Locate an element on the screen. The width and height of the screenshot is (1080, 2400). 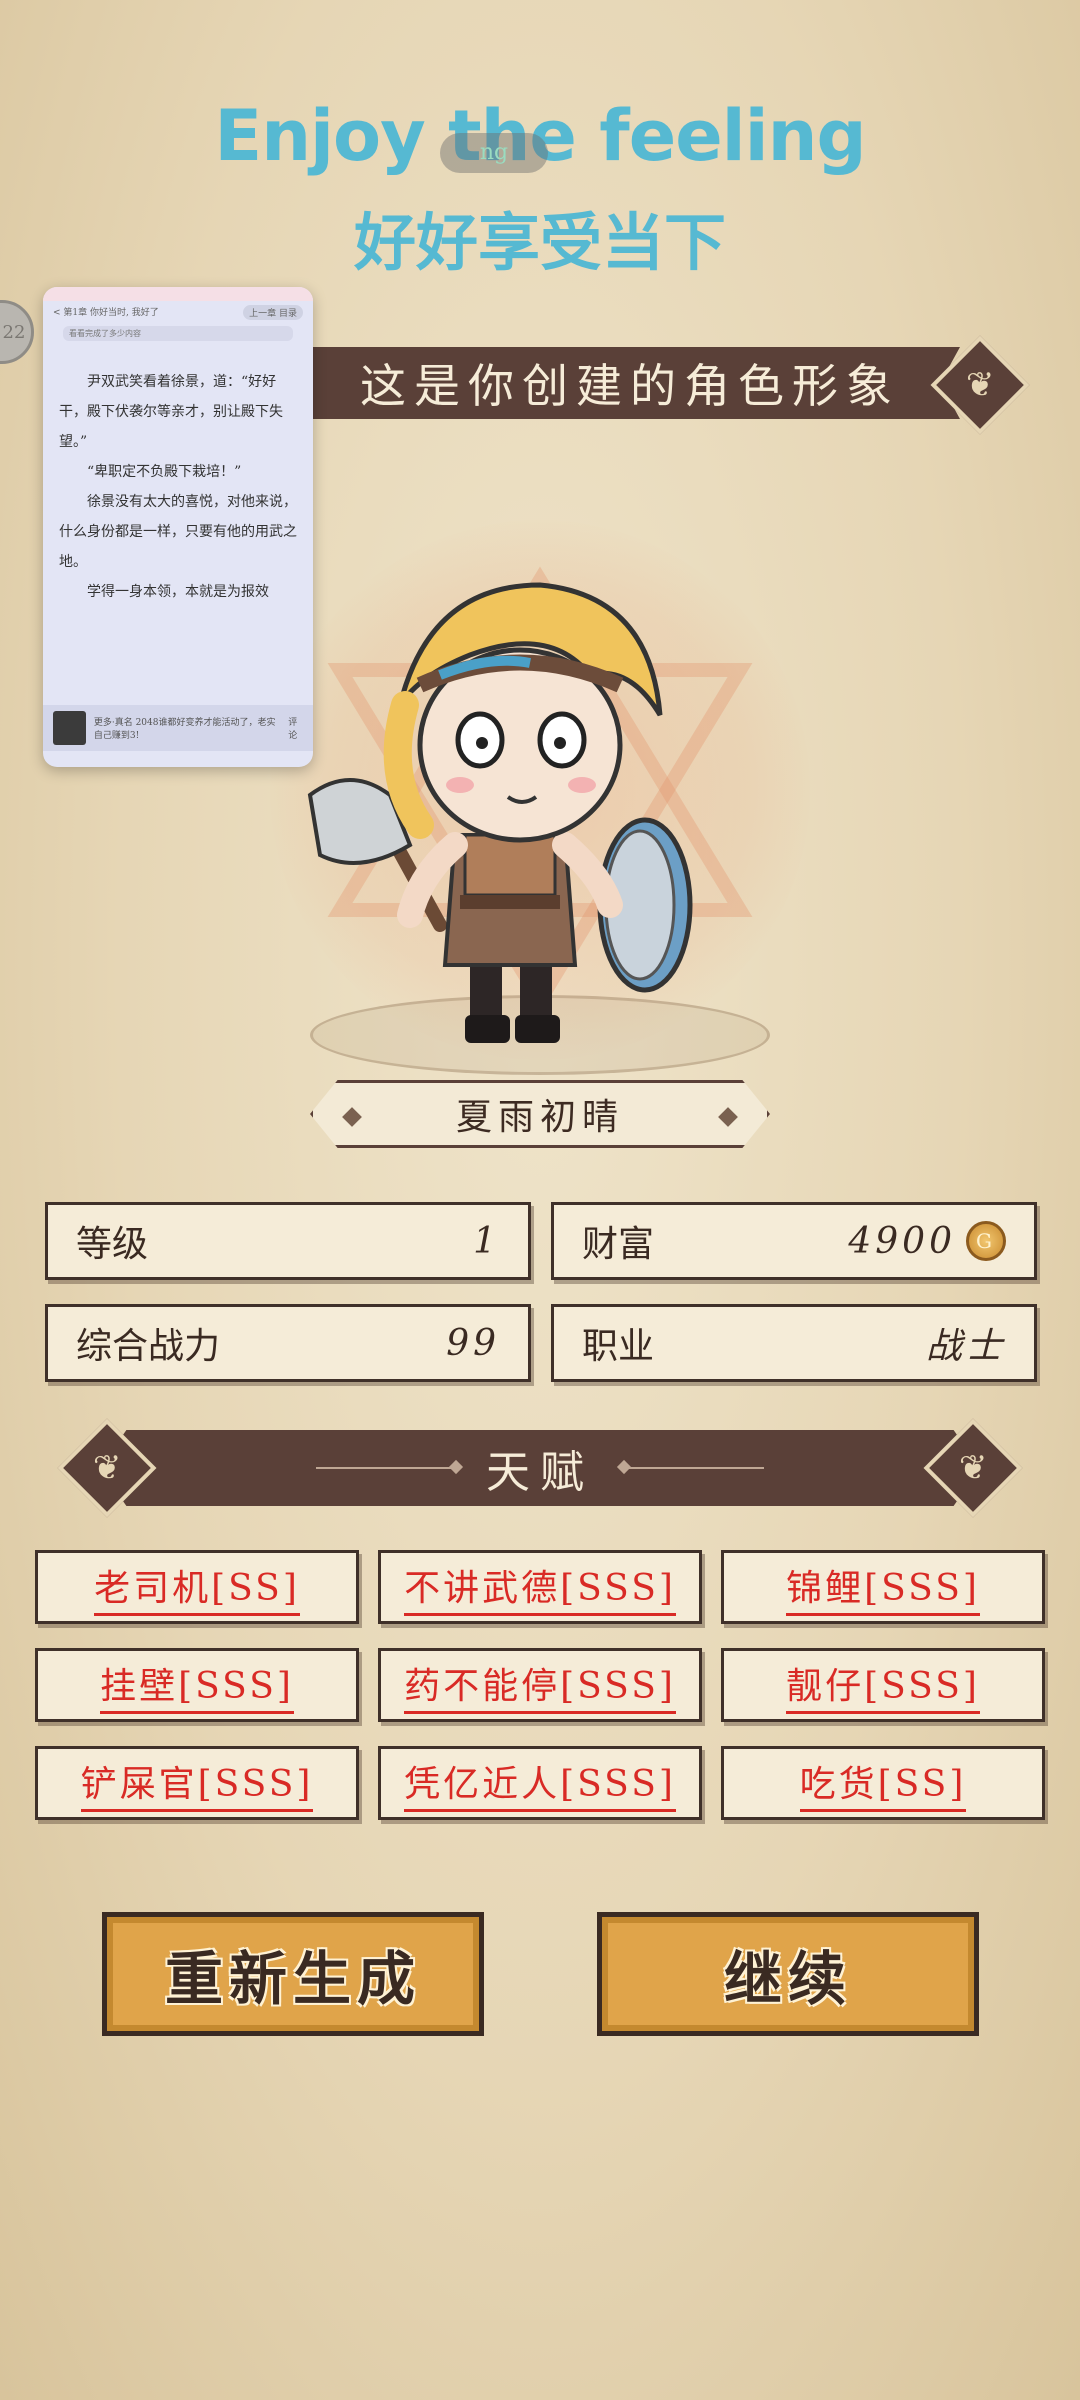
talent-label: 凭亿近人[SSS] is located at coordinates (540, 1783).